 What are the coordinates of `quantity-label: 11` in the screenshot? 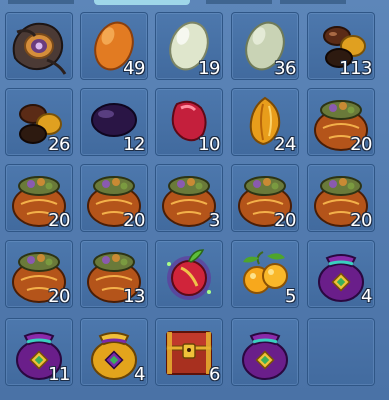 It's located at (59, 374).